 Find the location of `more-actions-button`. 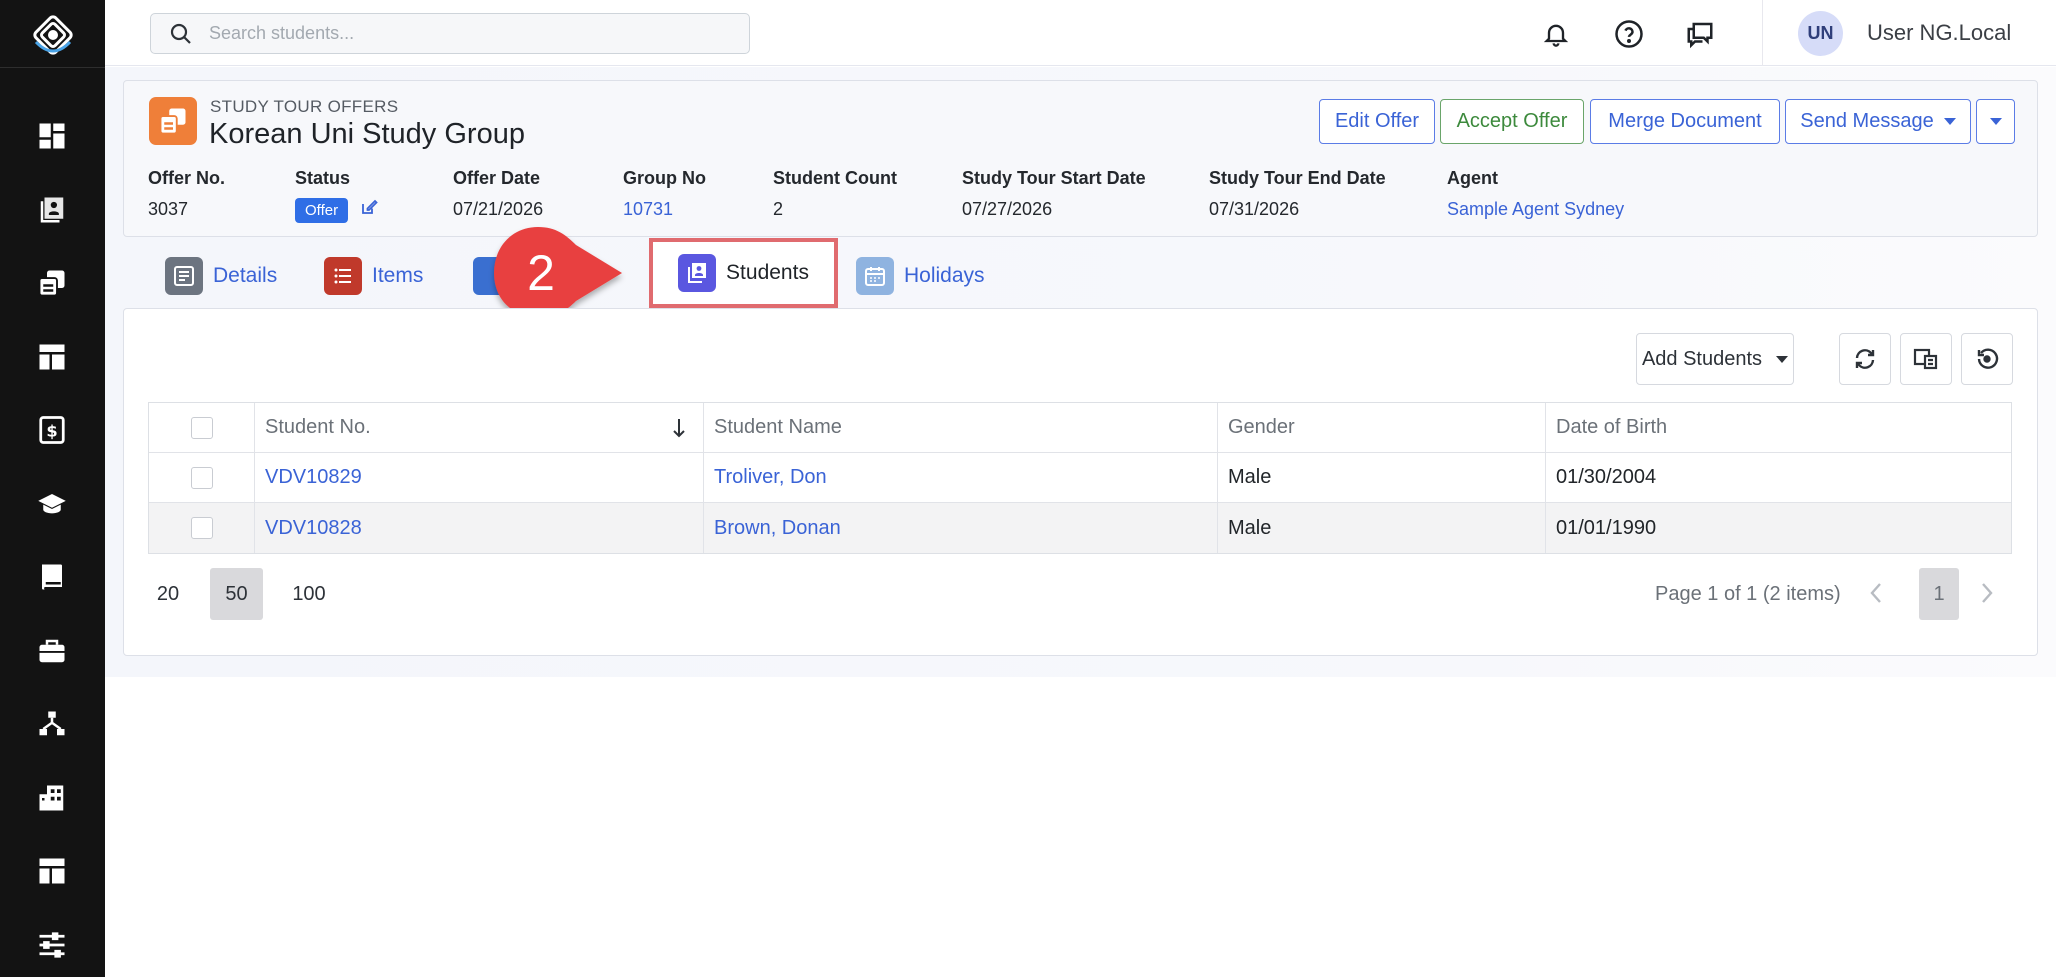

more-actions-button is located at coordinates (1995, 121).